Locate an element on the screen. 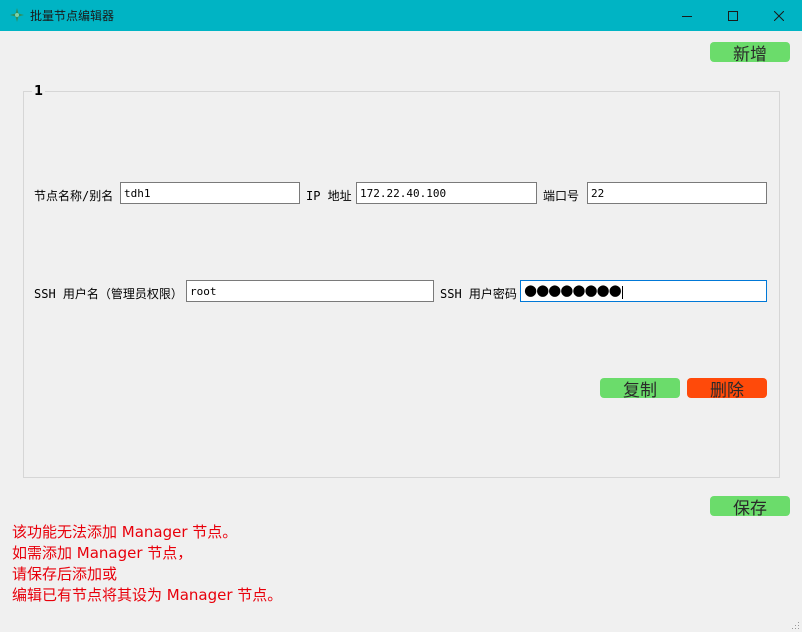 The image size is (802, 632). node-name-label: 节点名称/别名 is located at coordinates (74, 196).